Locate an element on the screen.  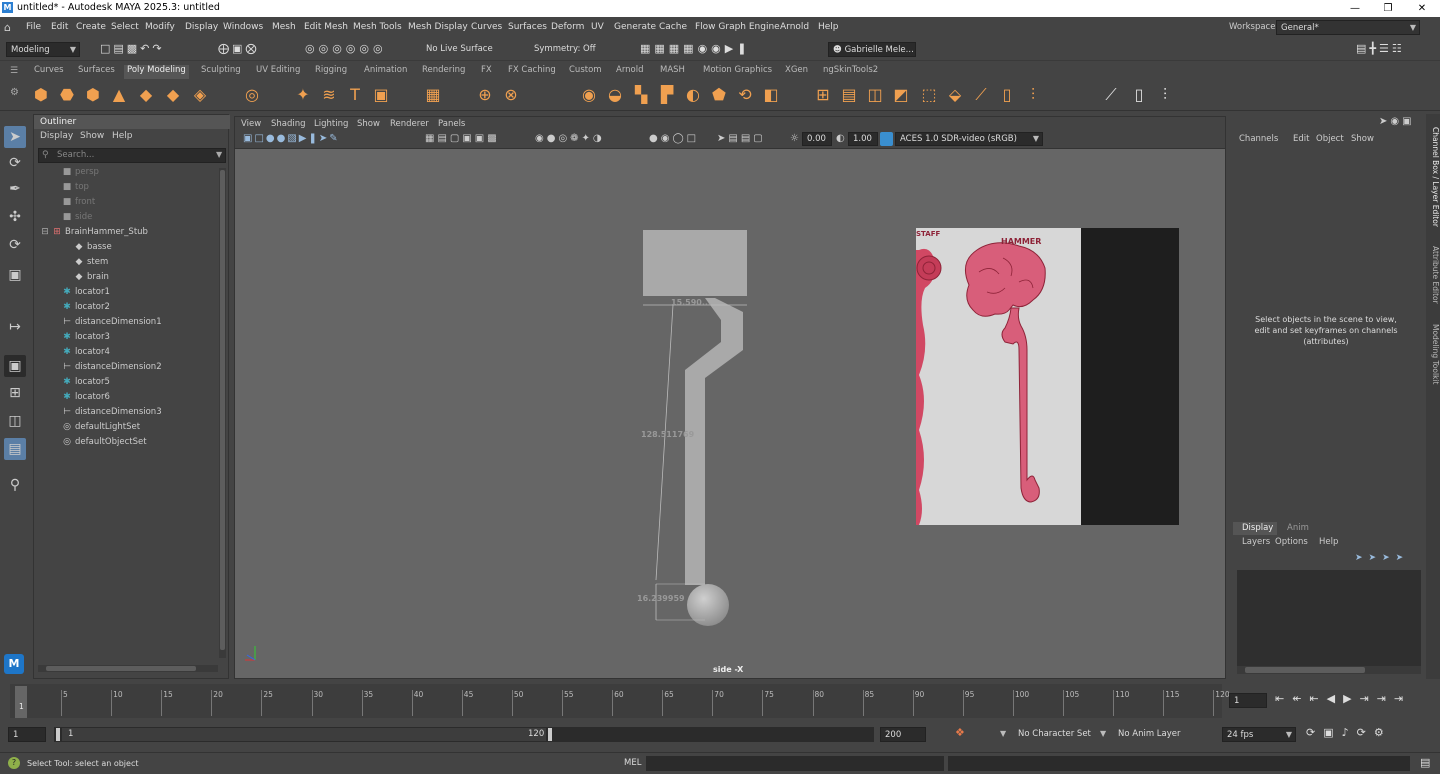
layout-single-icon: ▣ is located at coordinates (15, 366).